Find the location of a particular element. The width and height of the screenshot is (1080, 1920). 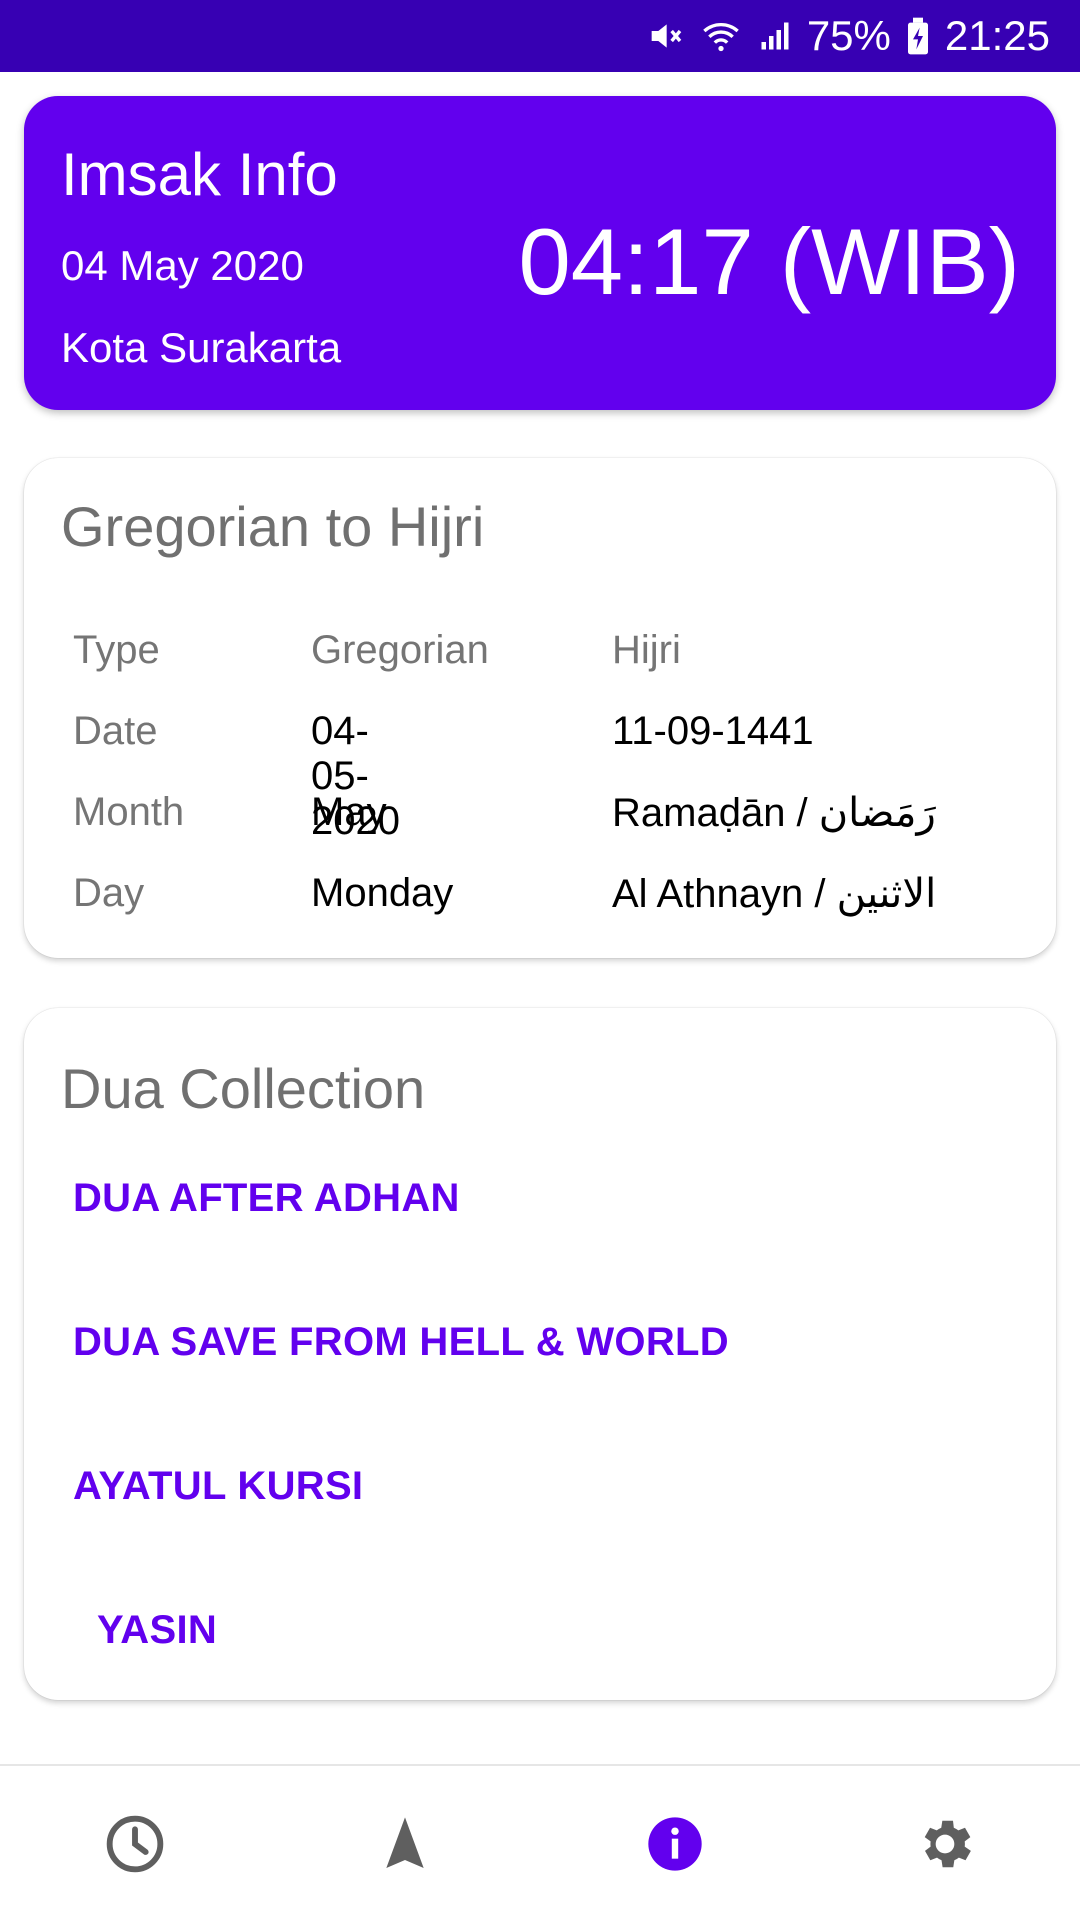

row-type: Day is located at coordinates (109, 893).